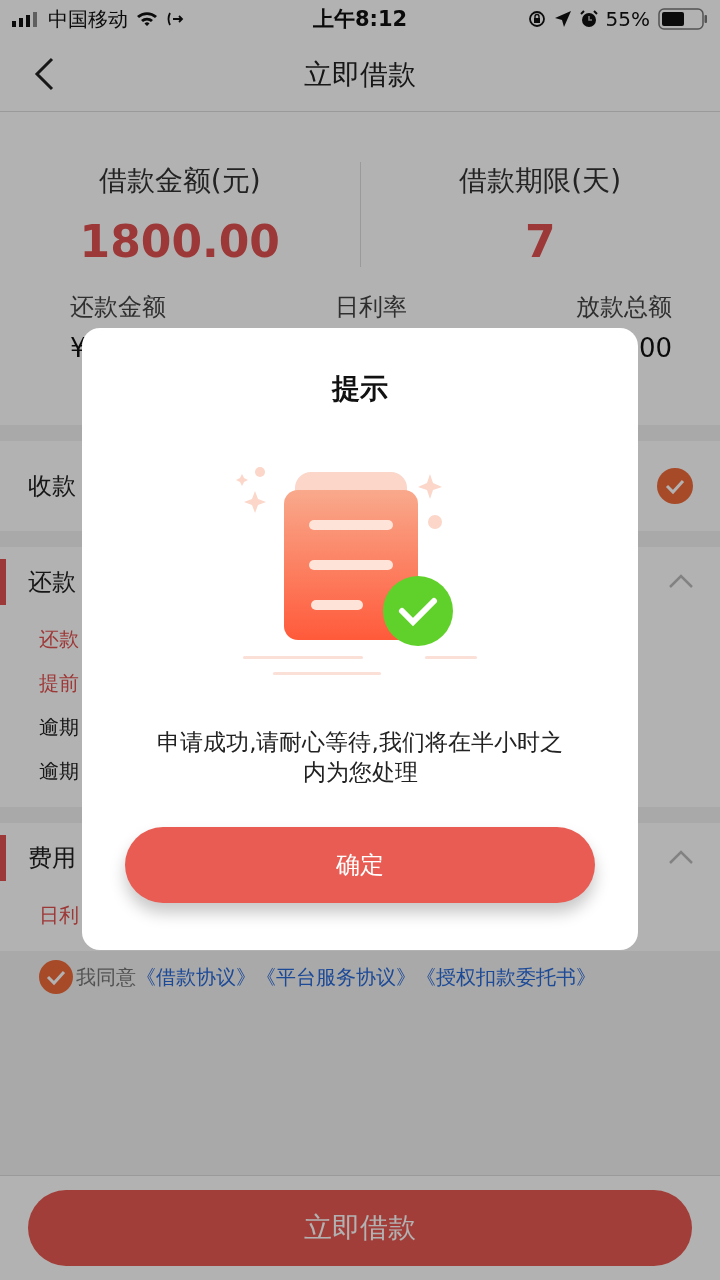 This screenshot has width=720, height=1280. I want to click on clock-time: 上午8:12, so click(360, 19).